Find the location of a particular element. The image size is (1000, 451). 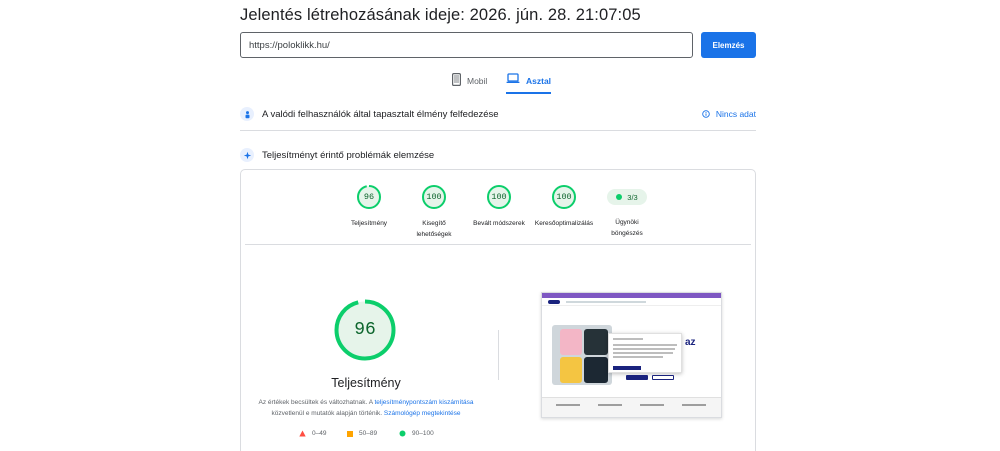

tab-mobile: Mobil is located at coordinates (469, 83).